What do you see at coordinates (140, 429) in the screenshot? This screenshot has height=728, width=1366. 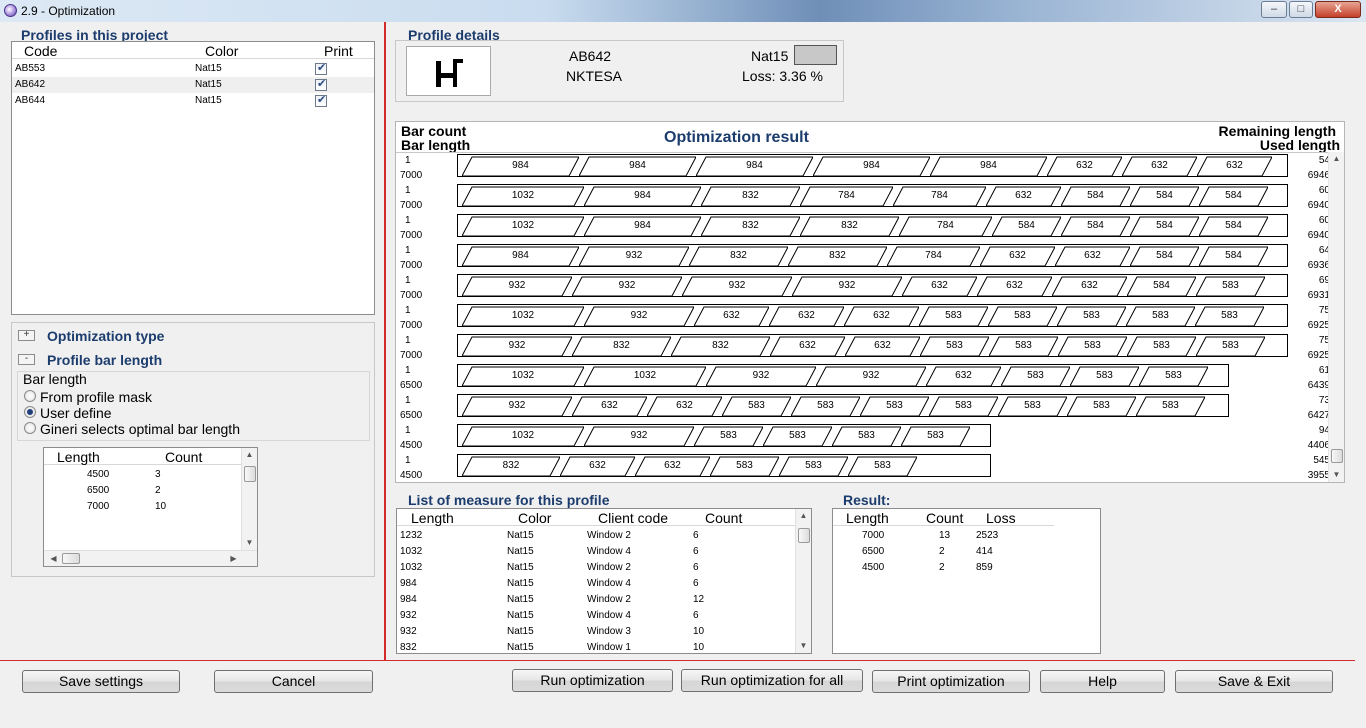 I see `radio-gineri-optimal-label: Gineri selects optimal bar length` at bounding box center [140, 429].